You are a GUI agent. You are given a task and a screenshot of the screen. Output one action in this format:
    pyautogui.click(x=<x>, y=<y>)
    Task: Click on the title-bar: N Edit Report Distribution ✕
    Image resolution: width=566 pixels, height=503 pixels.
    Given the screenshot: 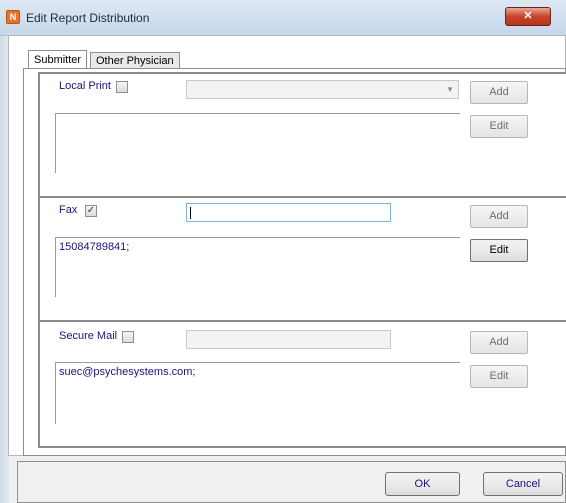 What is the action you would take?
    pyautogui.click(x=283, y=18)
    